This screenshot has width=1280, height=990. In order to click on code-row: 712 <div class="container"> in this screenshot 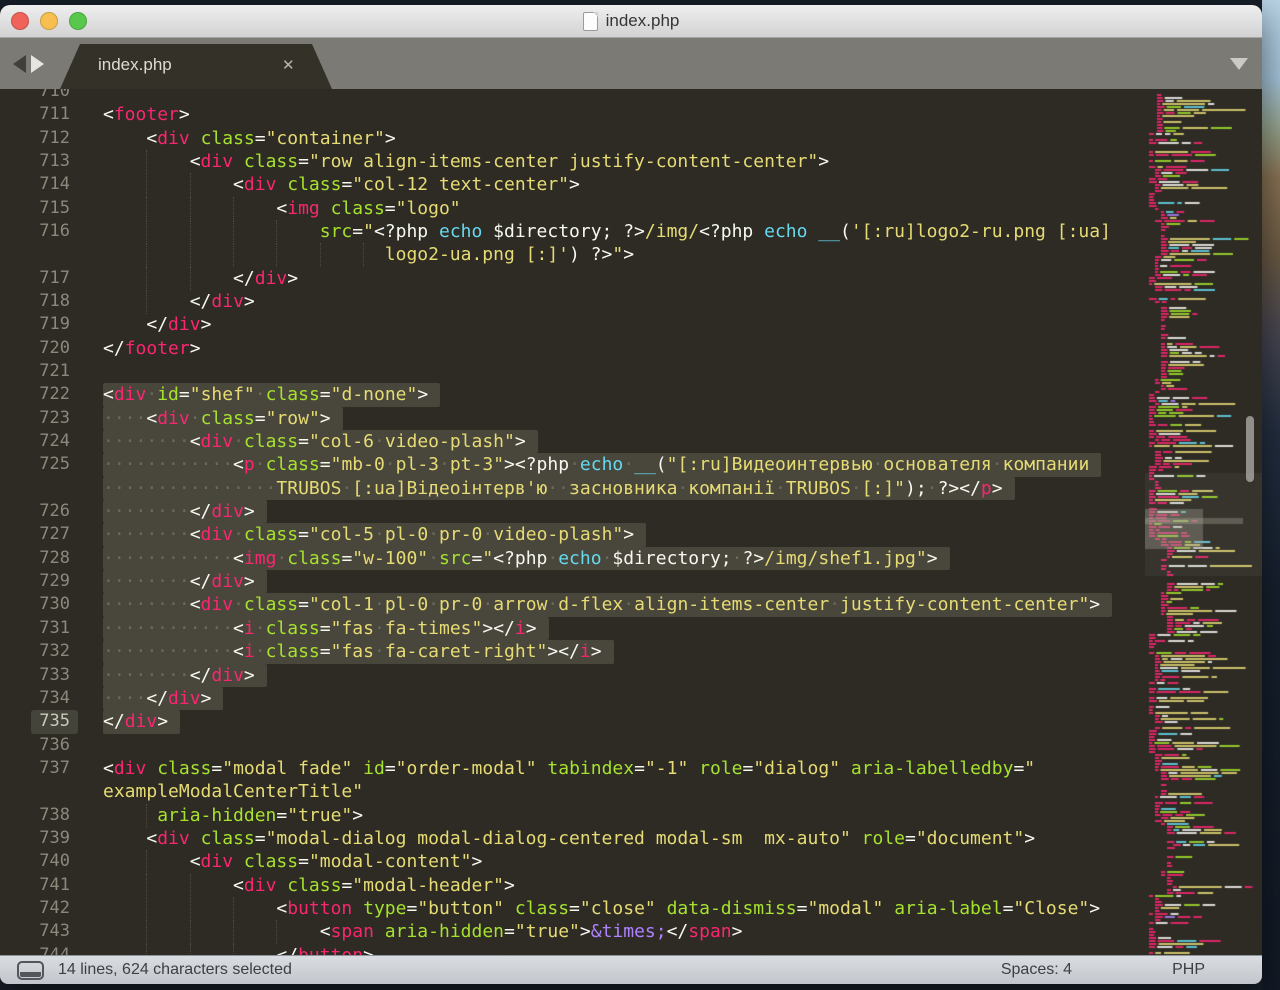, I will do `click(631, 139)`.